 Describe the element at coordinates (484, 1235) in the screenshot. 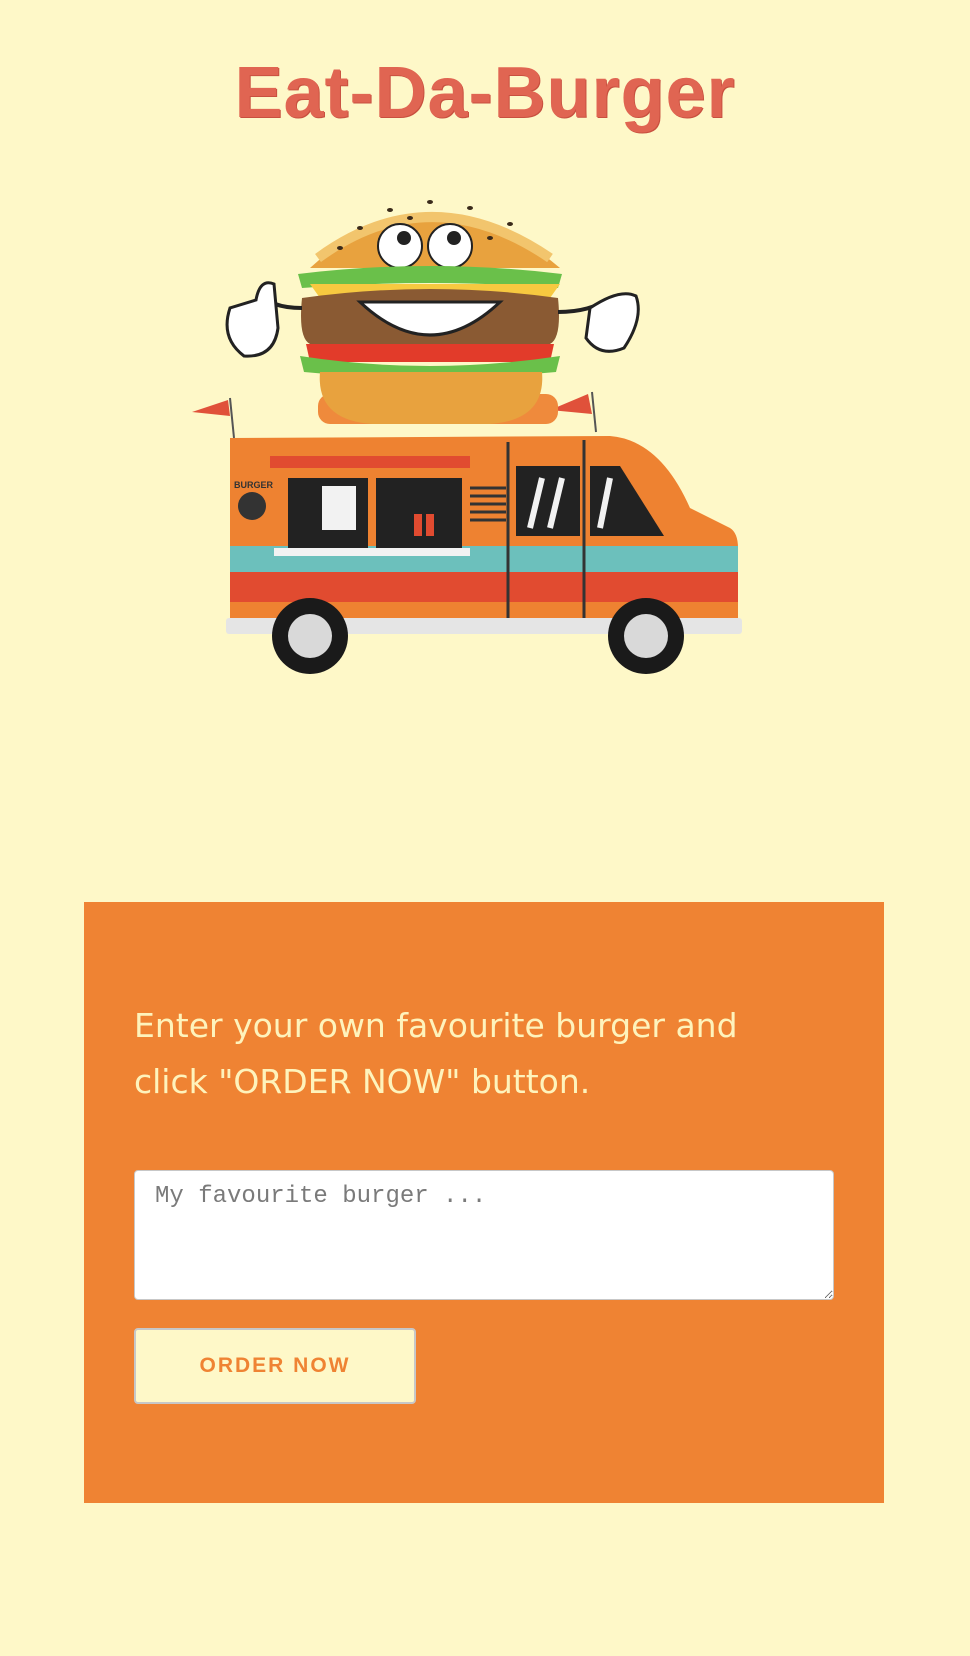

I see `burger-name-input` at that location.